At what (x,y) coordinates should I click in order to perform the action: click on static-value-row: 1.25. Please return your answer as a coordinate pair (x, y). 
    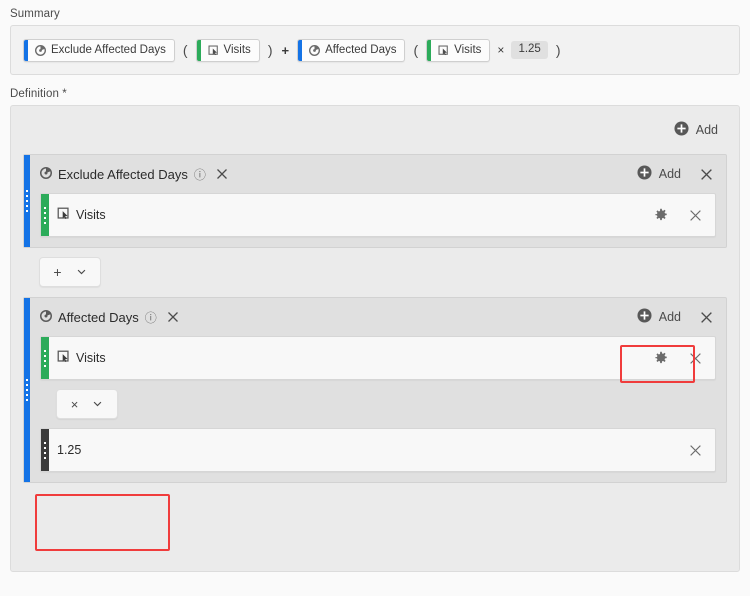
    Looking at the image, I should click on (378, 450).